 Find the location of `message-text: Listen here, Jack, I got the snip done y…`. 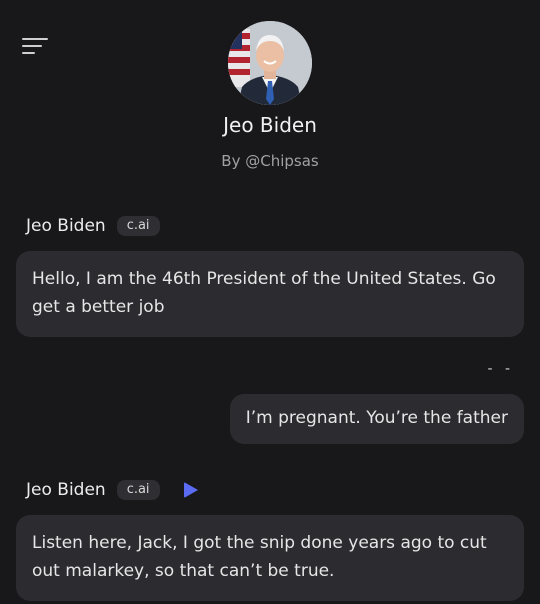

message-text: Listen here, Jack, I got the snip done y… is located at coordinates (259, 557).